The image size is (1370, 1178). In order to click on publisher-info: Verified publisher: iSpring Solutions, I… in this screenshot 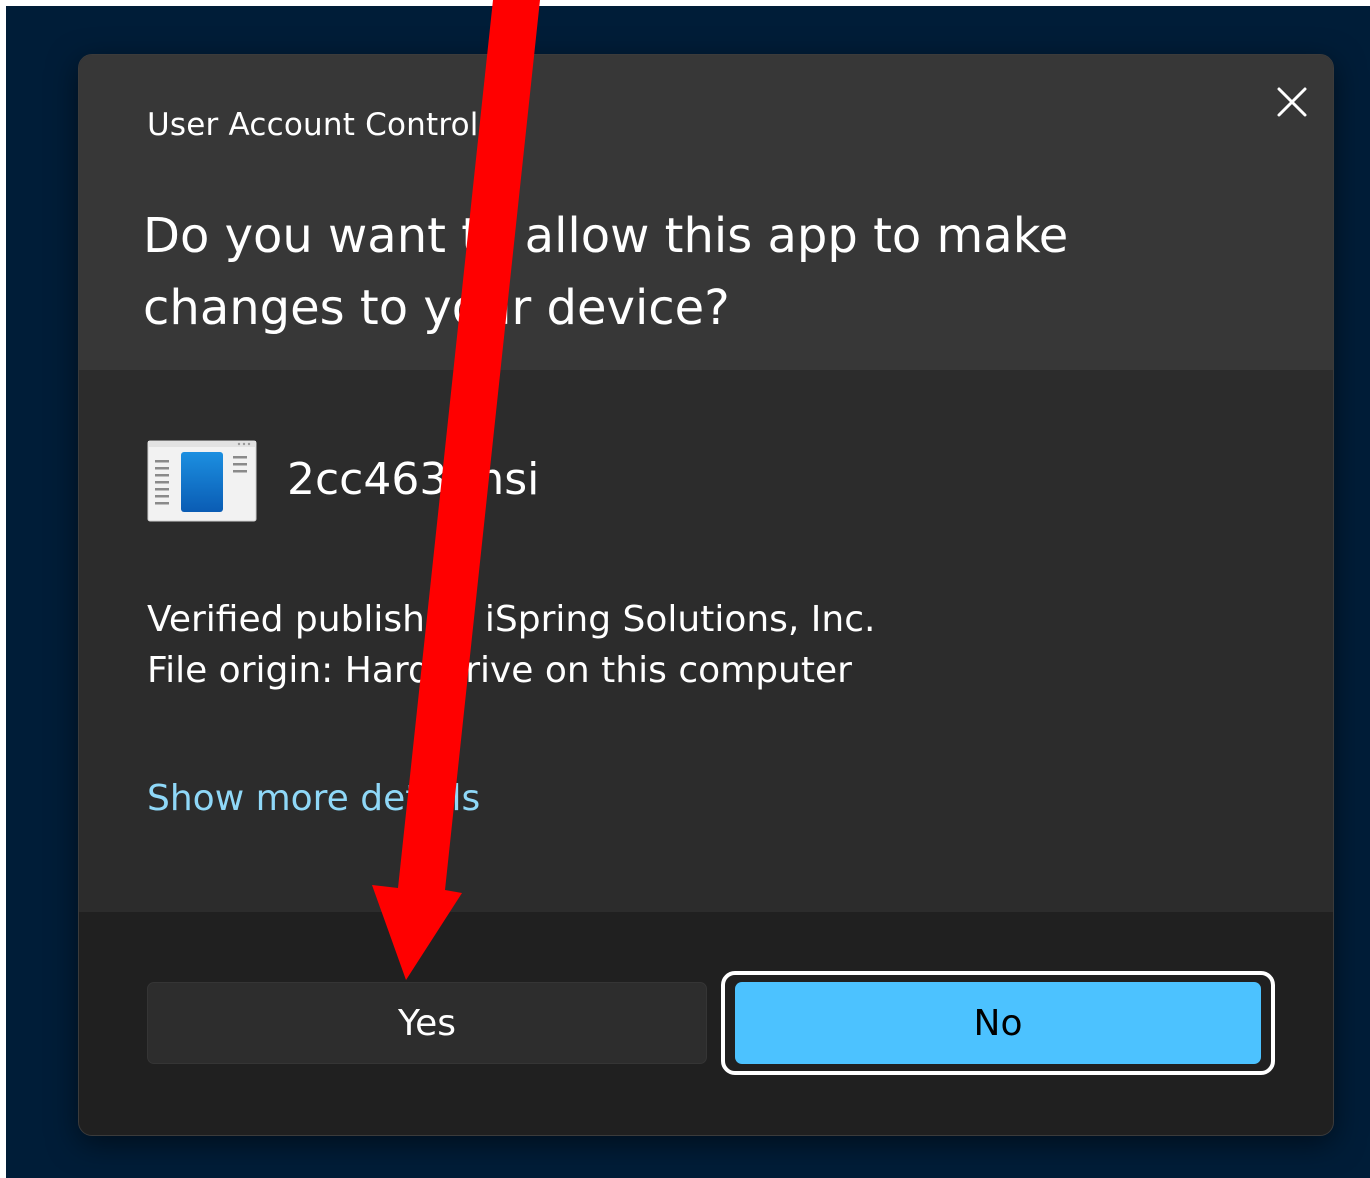, I will do `click(511, 619)`.